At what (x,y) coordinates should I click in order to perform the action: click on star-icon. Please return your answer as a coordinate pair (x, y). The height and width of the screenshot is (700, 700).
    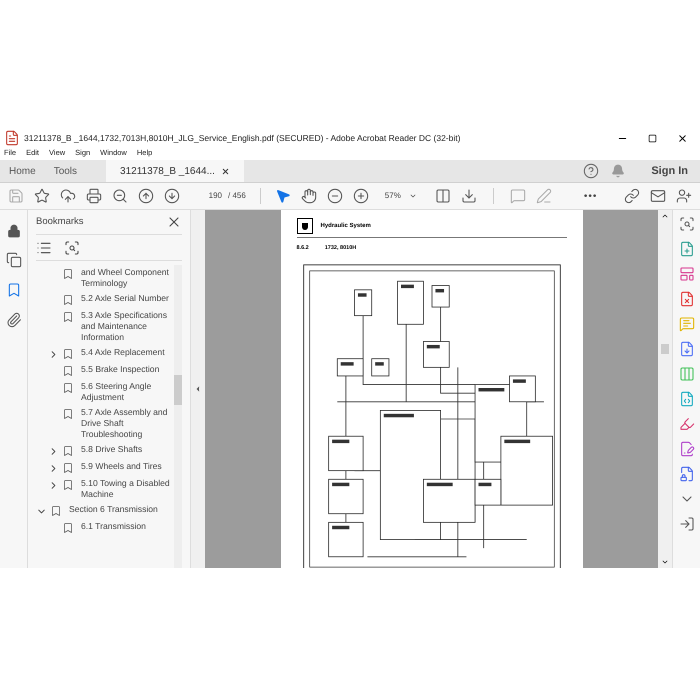
    Looking at the image, I should click on (42, 196).